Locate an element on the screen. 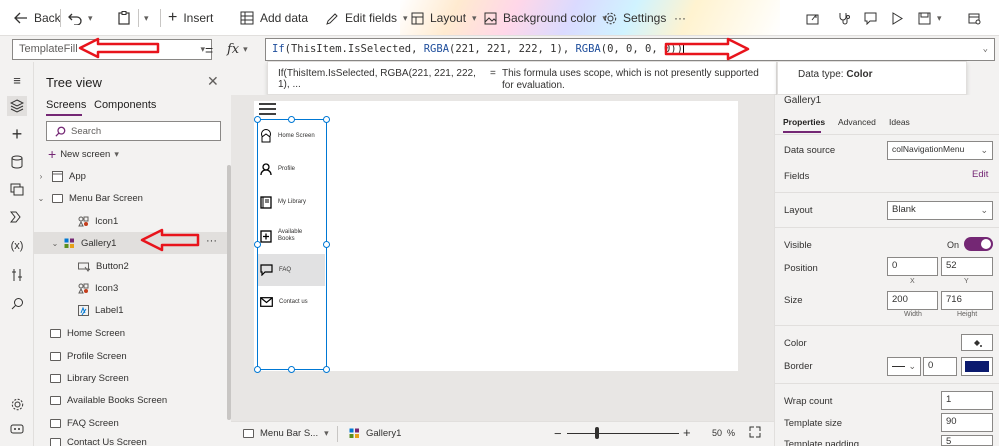 Image resolution: width=999 pixels, height=446 pixels. chevron-down-icon: ▾ is located at coordinates (90, 18).